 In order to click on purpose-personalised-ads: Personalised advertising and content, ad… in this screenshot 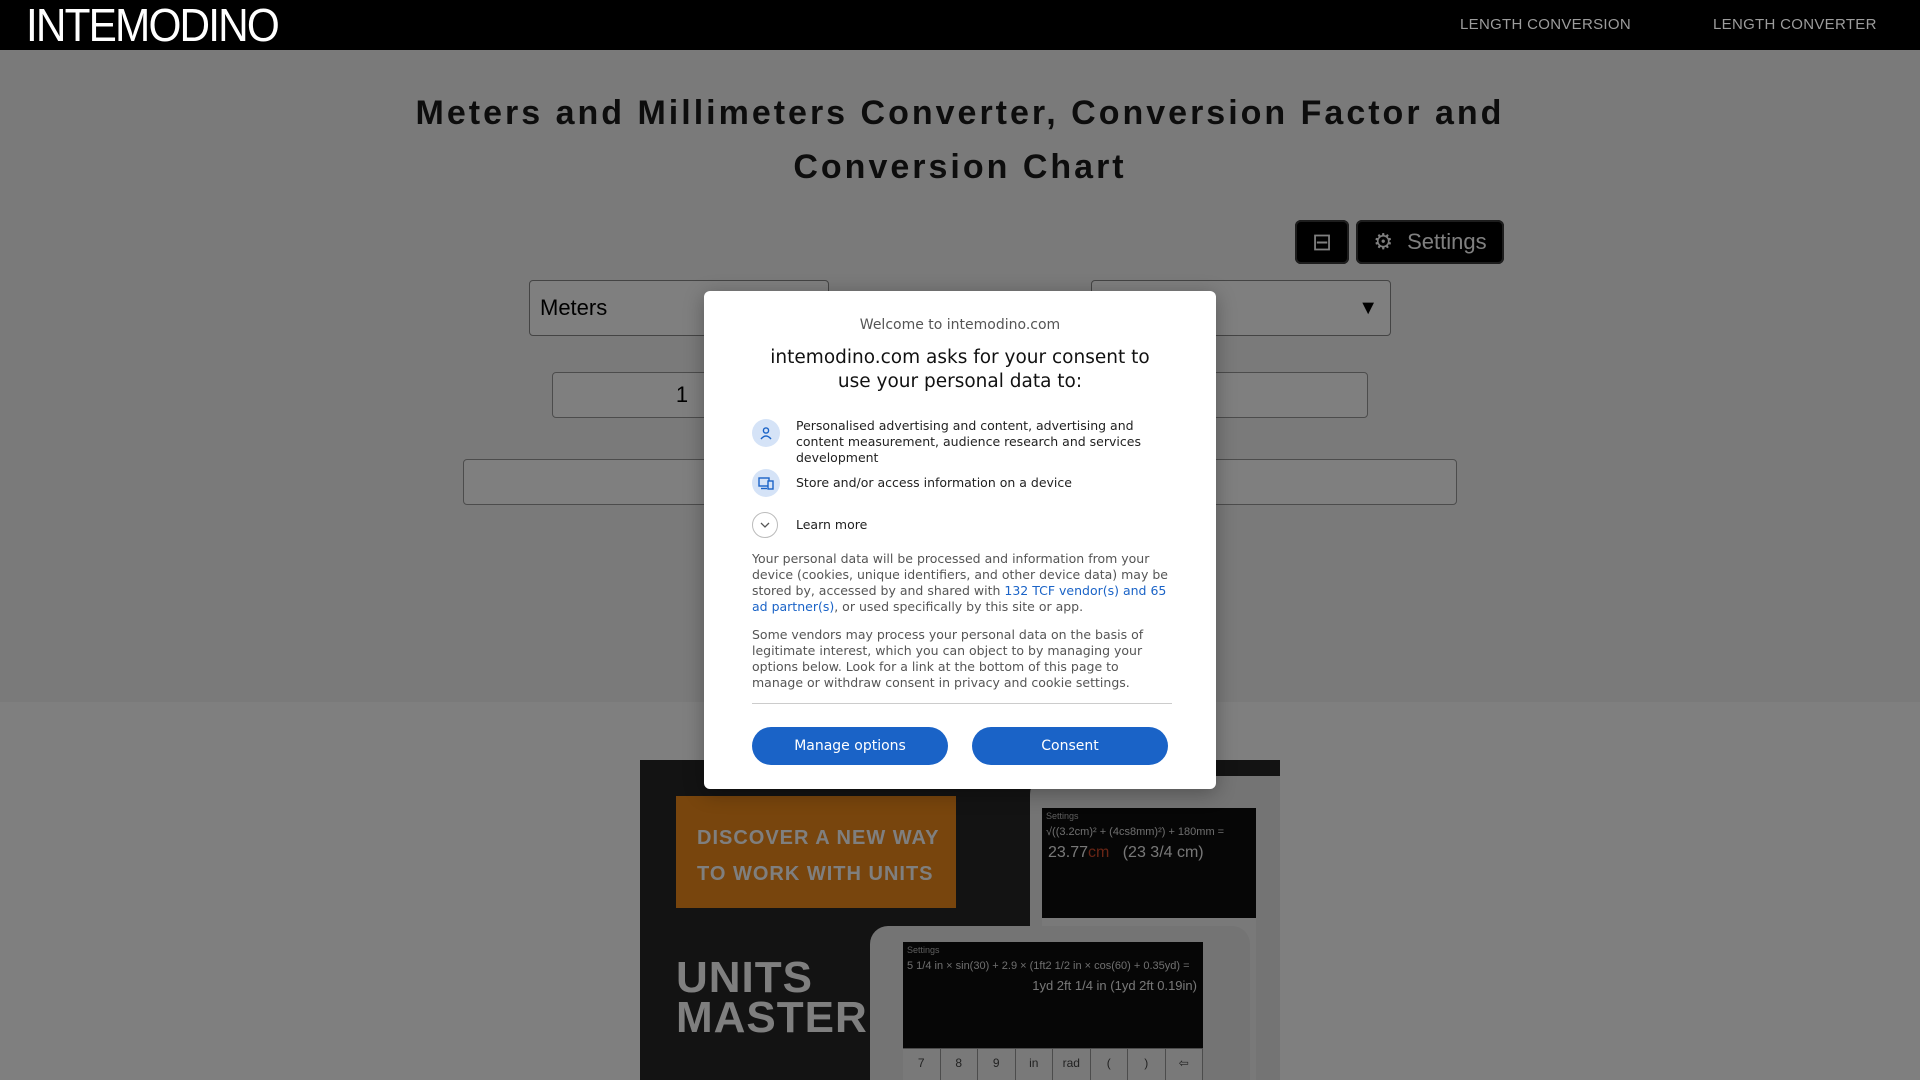, I will do `click(962, 442)`.